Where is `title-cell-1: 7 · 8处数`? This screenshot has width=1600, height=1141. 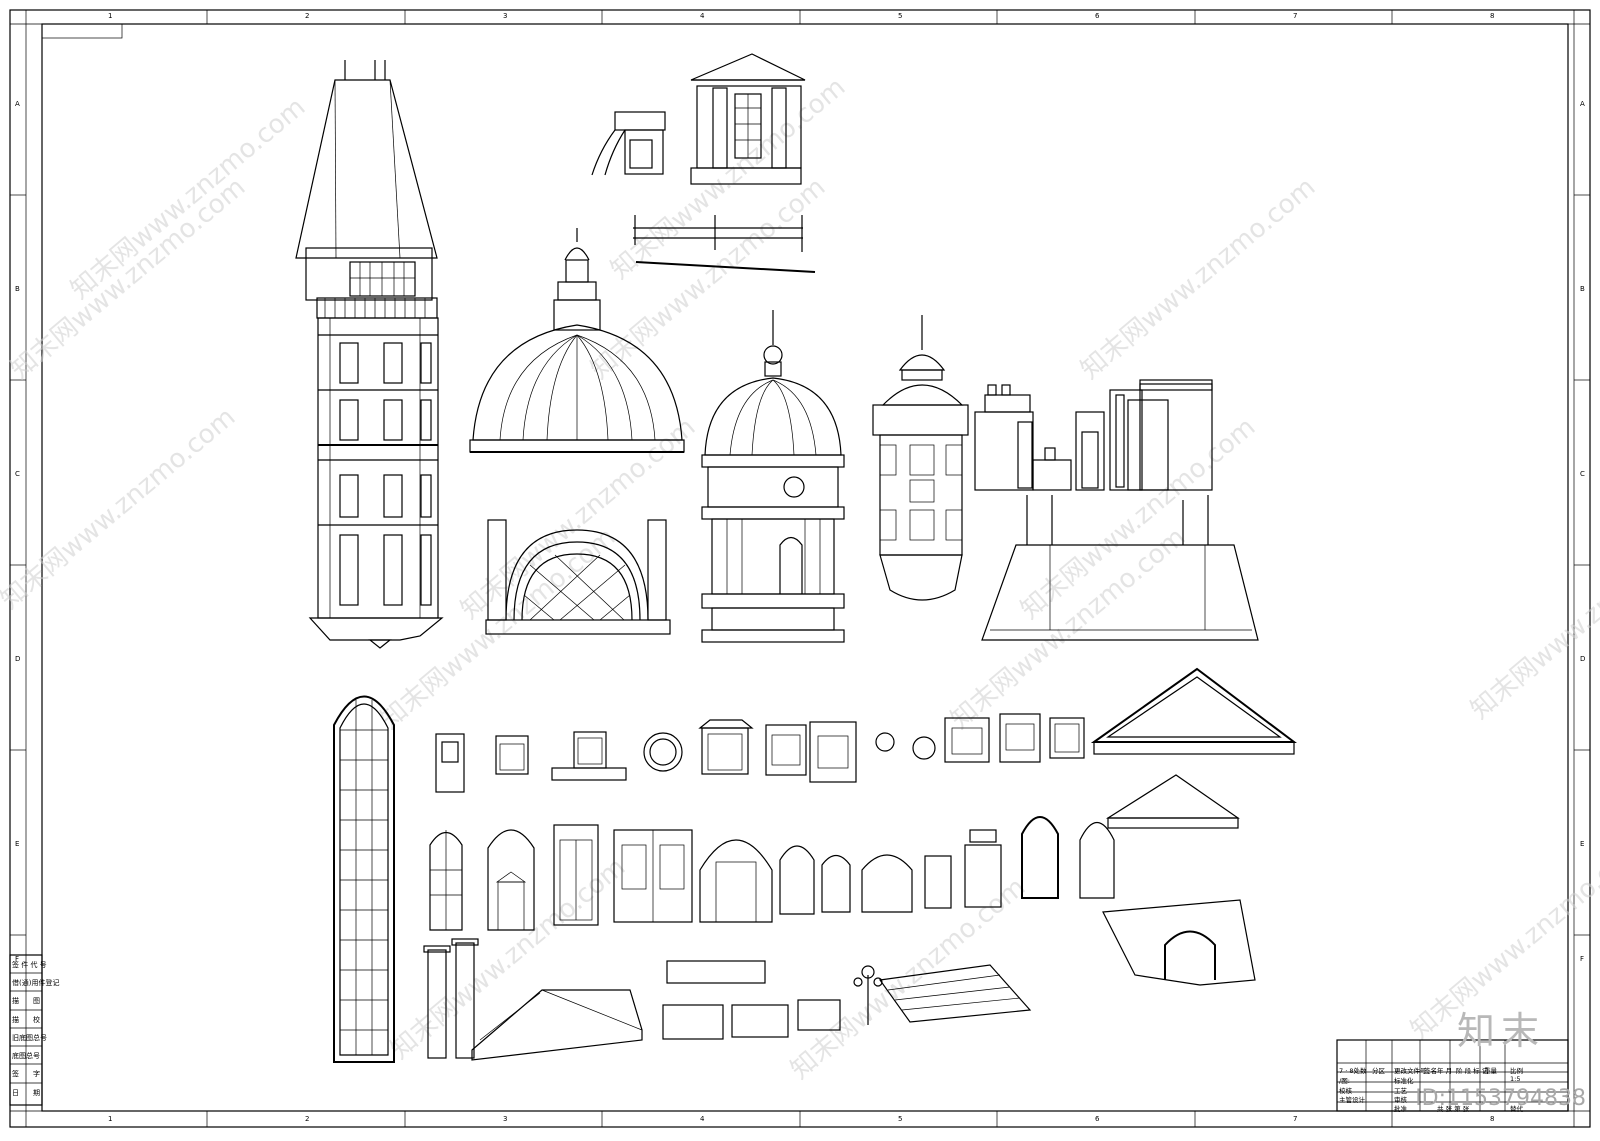 title-cell-1: 7 · 8处数 is located at coordinates (1353, 1071).